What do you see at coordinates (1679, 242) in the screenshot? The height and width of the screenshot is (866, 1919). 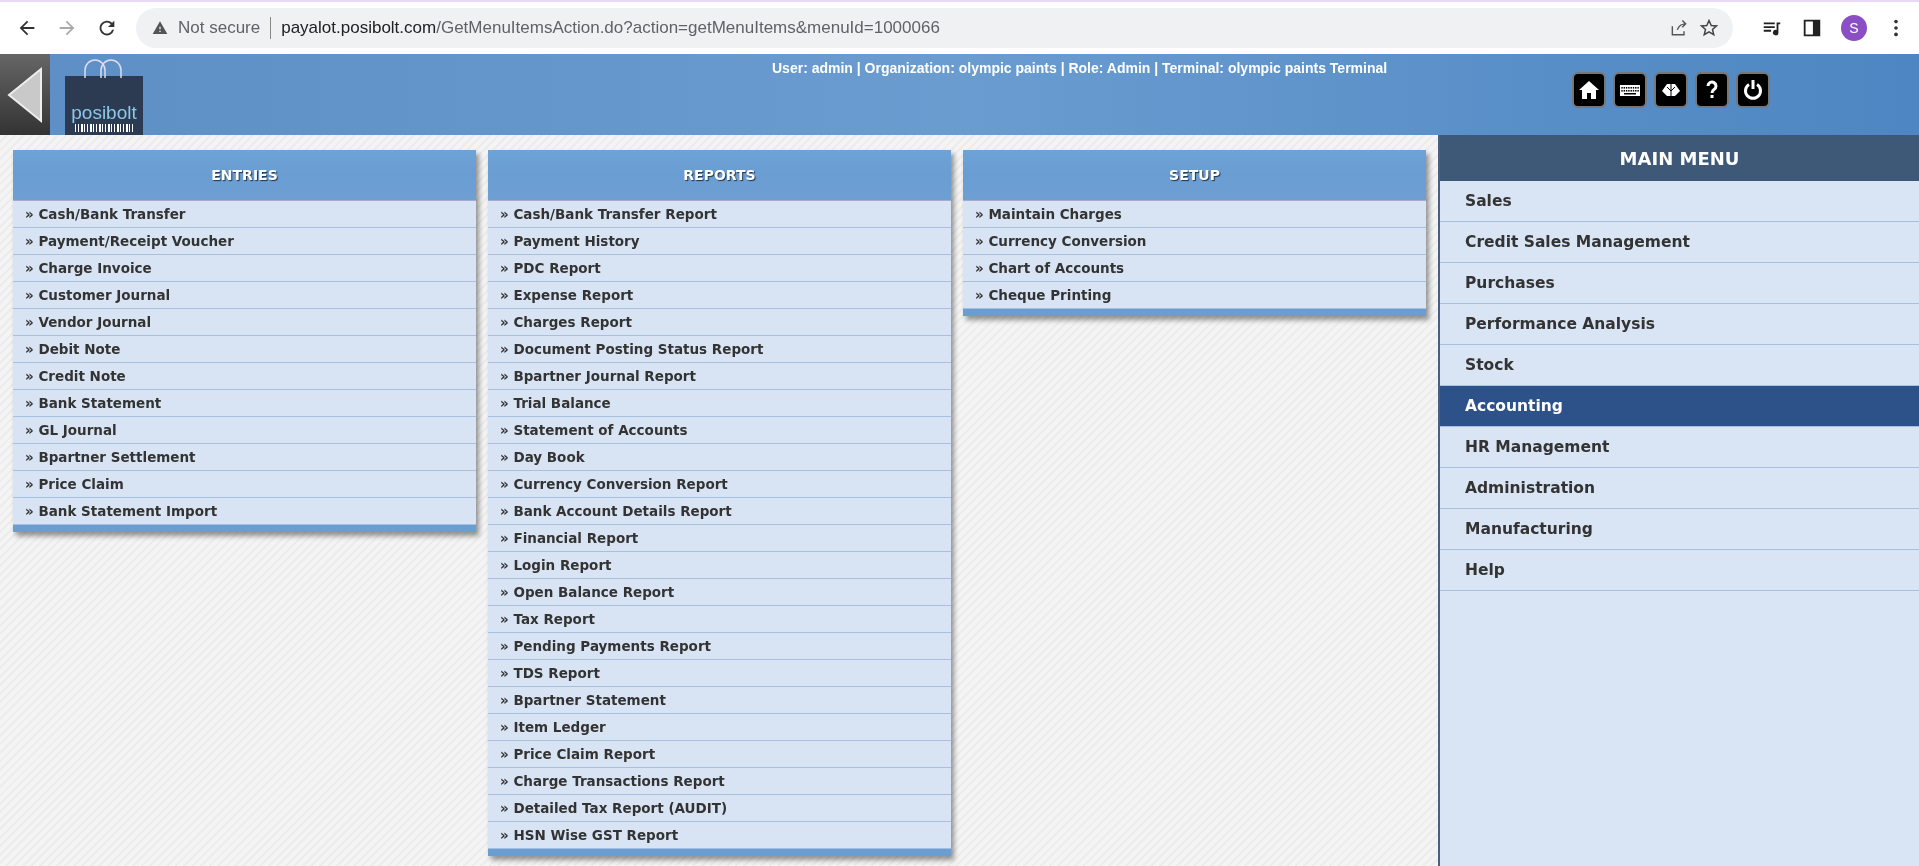 I see `main-menu-item: Credit Sales Management` at bounding box center [1679, 242].